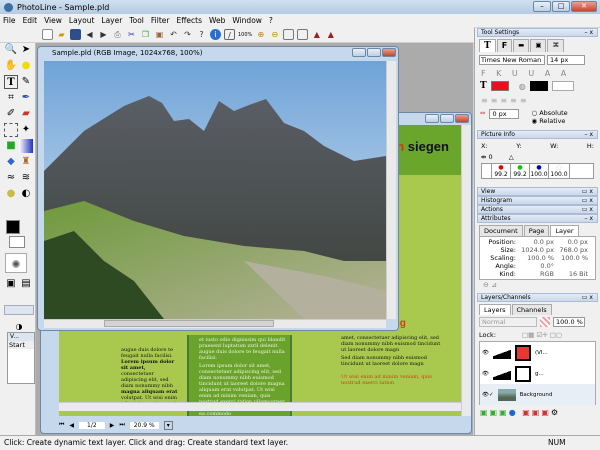 The height and width of the screenshot is (450, 600). Describe the element at coordinates (271, 20) in the screenshot. I see `menu-help: ?` at that location.